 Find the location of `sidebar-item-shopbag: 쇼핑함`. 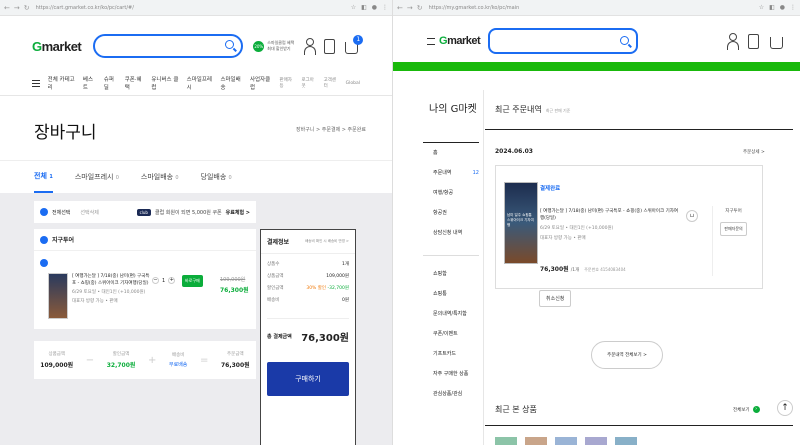

sidebar-item-shopbag: 쇼핑함 is located at coordinates (451, 274).